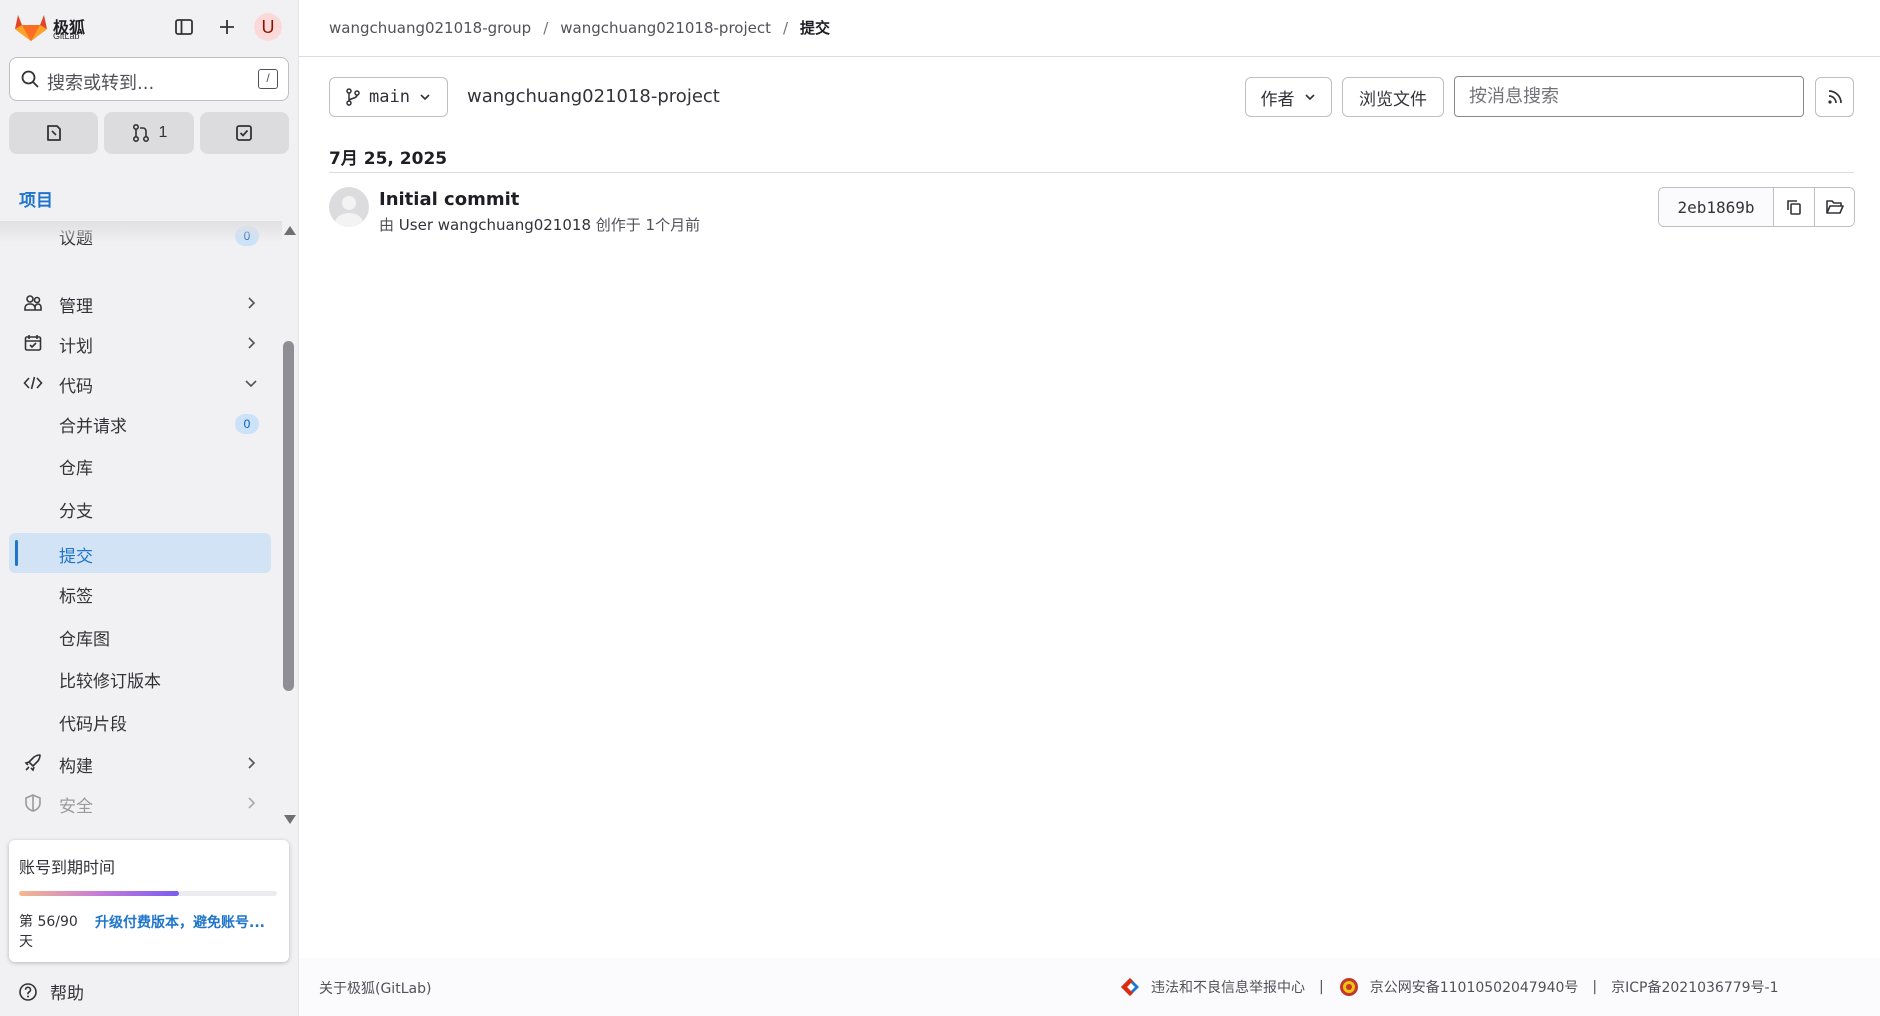 Image resolution: width=1880 pixels, height=1016 pixels. What do you see at coordinates (31, 27) in the screenshot?
I see `gitlab-logo-icon` at bounding box center [31, 27].